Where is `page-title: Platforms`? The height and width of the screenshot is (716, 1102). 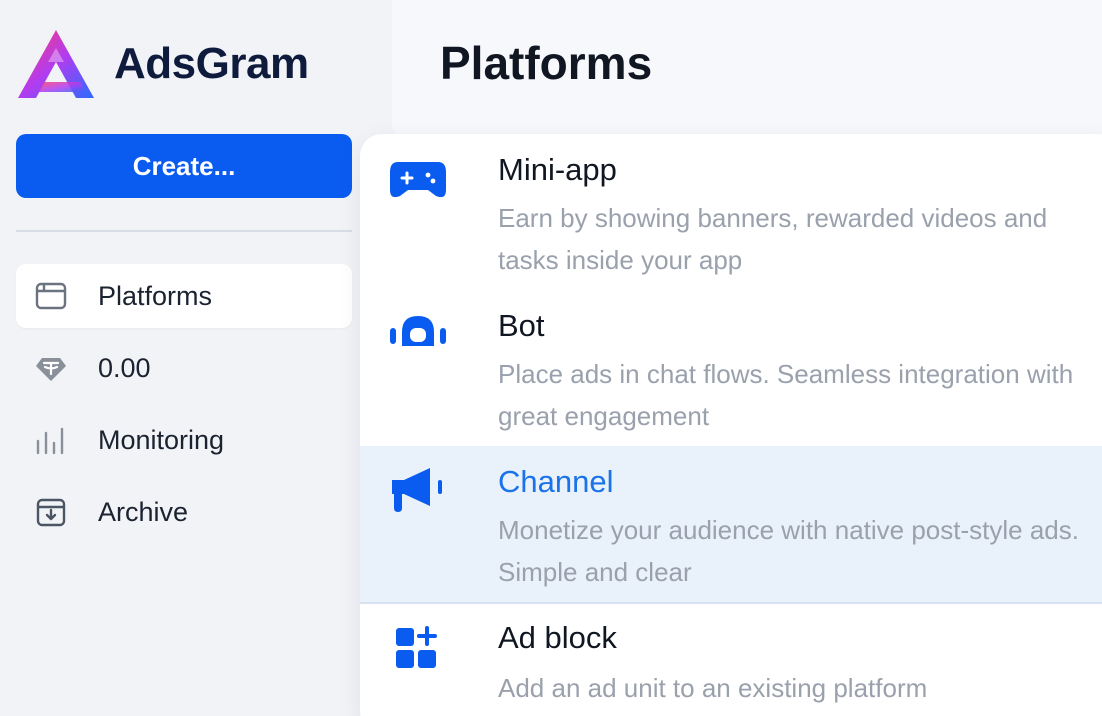
page-title: Platforms is located at coordinates (546, 63).